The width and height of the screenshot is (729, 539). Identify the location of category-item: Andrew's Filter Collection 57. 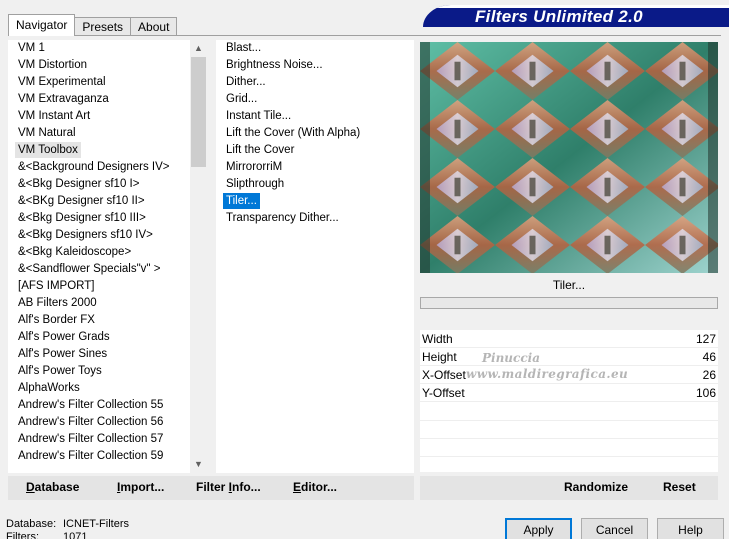
(99, 439).